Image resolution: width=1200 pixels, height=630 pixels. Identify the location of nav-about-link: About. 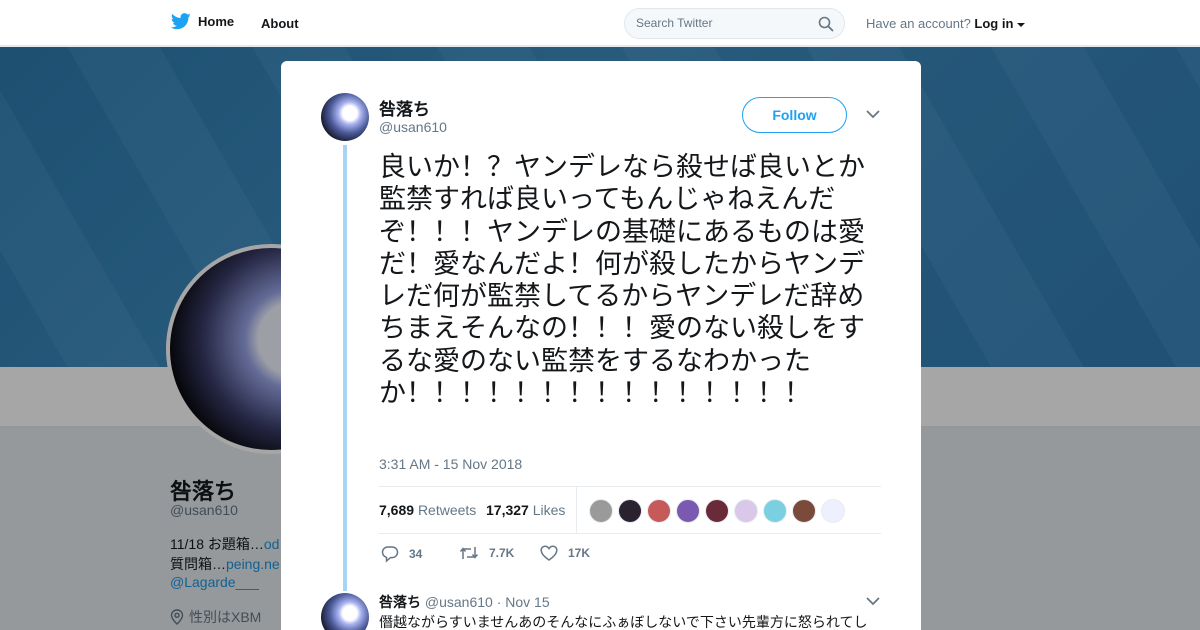
(280, 23).